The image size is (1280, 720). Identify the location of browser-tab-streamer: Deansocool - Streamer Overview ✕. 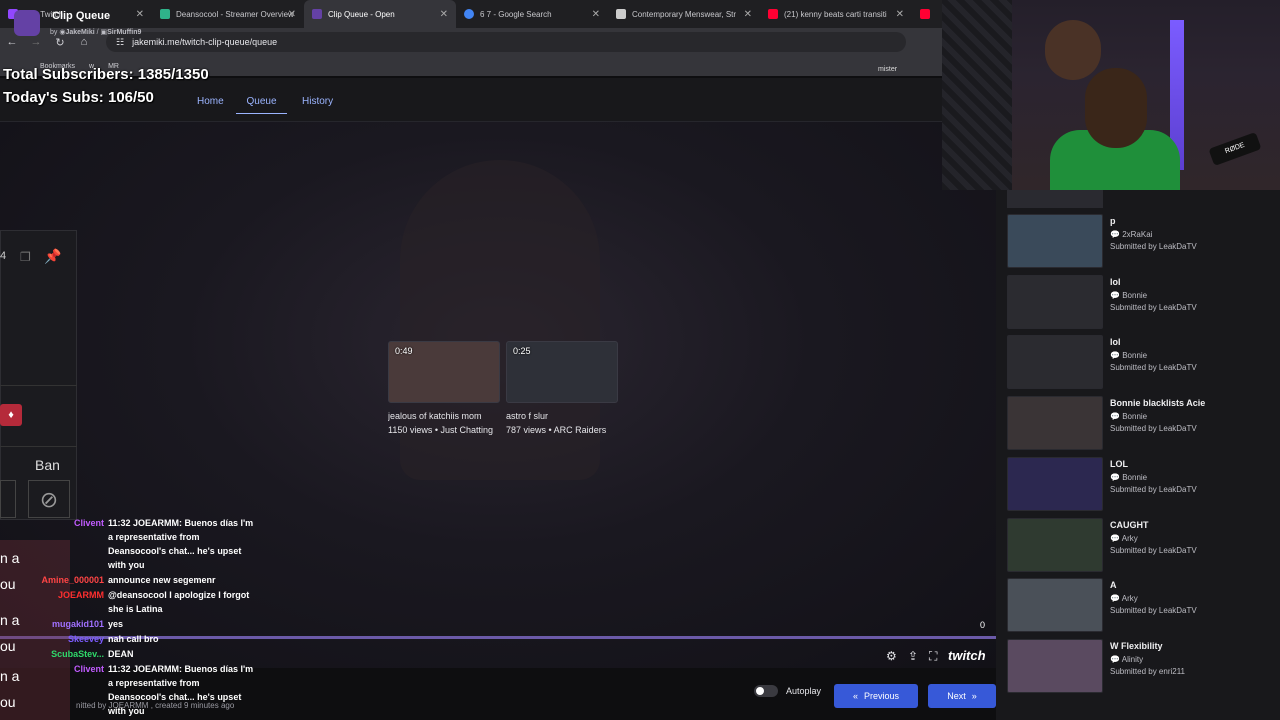
(228, 14).